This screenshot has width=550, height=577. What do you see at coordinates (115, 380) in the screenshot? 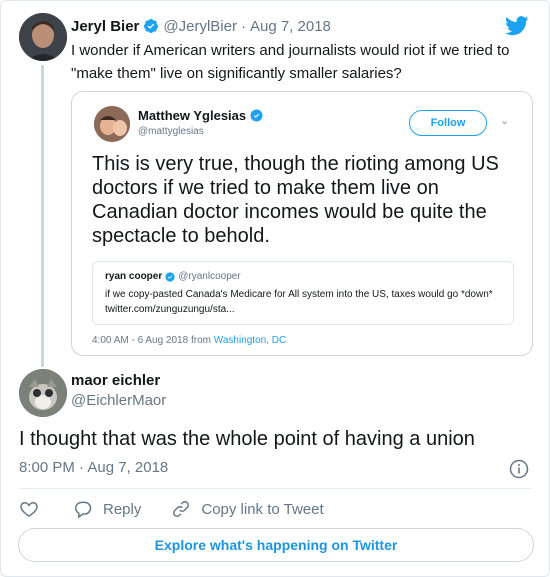
I see `main-author-name: maor eichler` at bounding box center [115, 380].